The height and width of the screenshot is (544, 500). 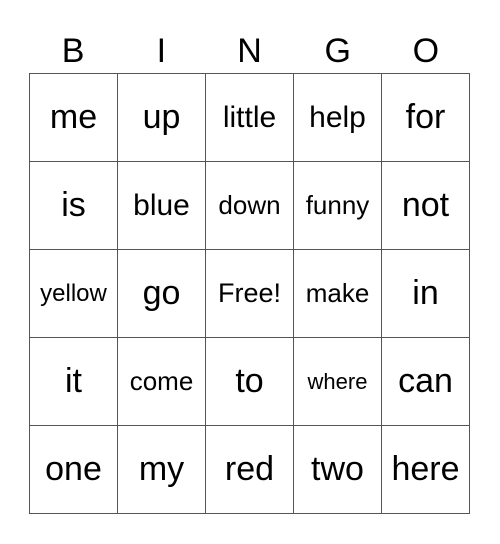 I want to click on bingo-cell: make, so click(x=338, y=294).